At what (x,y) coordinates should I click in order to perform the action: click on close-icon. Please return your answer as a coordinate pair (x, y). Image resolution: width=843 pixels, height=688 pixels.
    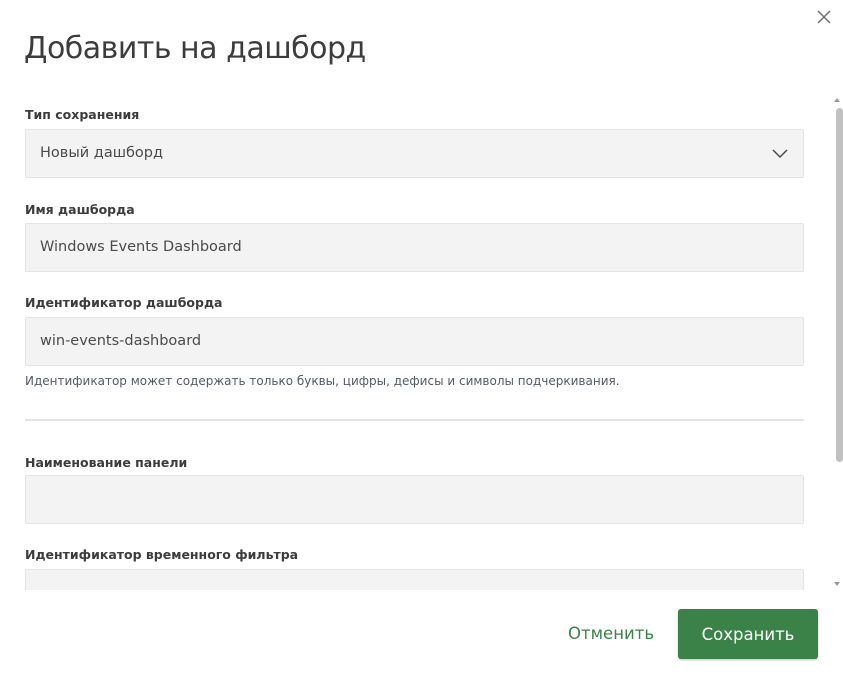
    Looking at the image, I should click on (824, 17).